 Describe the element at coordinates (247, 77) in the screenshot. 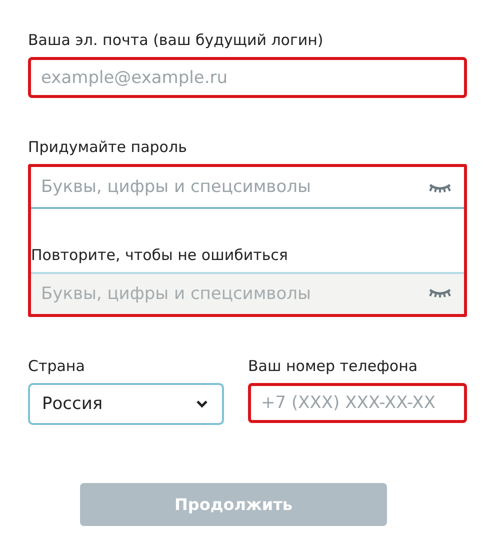

I see `email-field: example@example.ru` at that location.